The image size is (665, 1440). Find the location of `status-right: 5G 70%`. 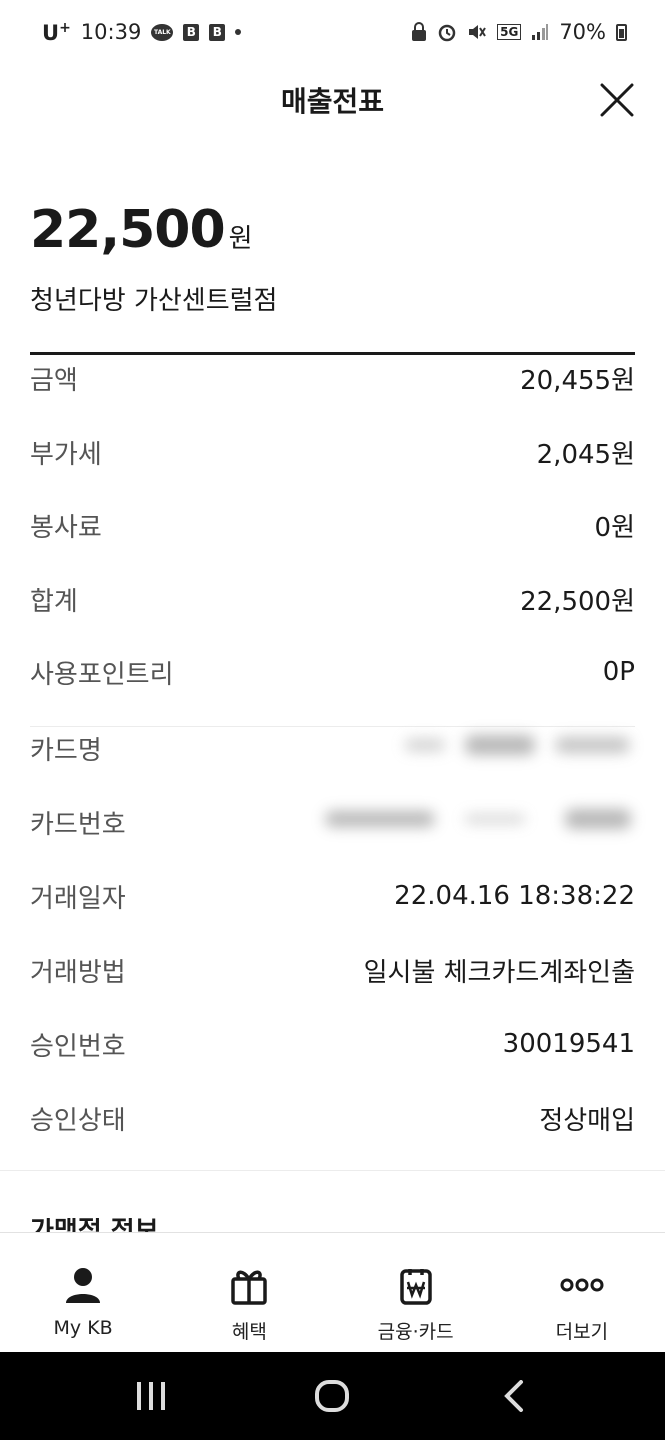

status-right: 5G 70% is located at coordinates (519, 32).